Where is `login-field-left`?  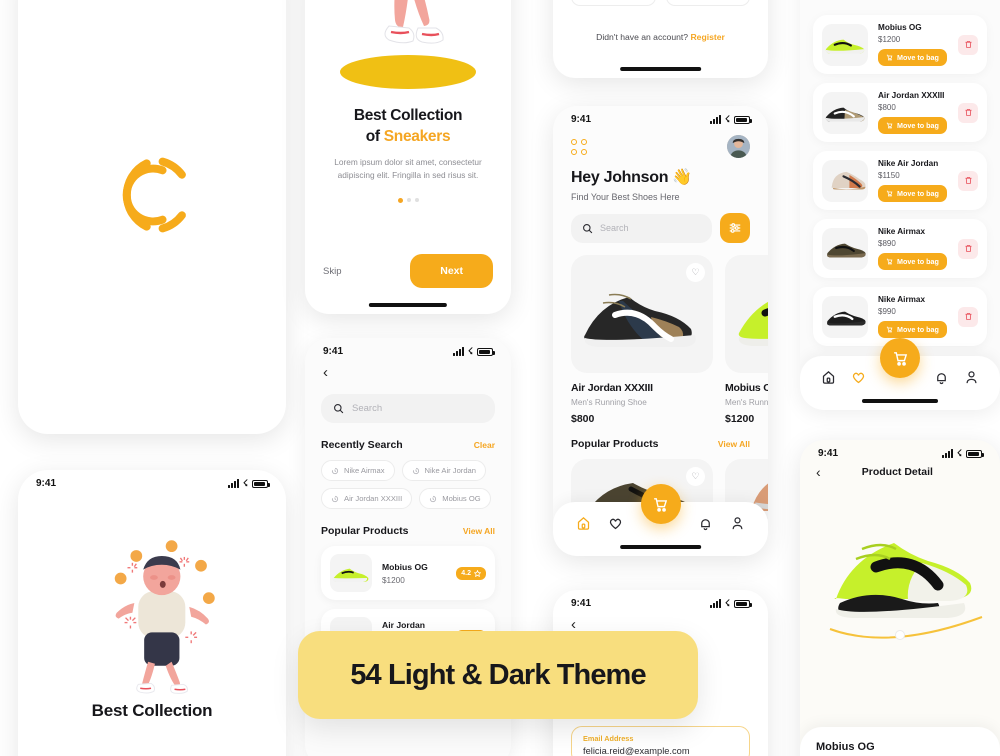 login-field-left is located at coordinates (613, 3).